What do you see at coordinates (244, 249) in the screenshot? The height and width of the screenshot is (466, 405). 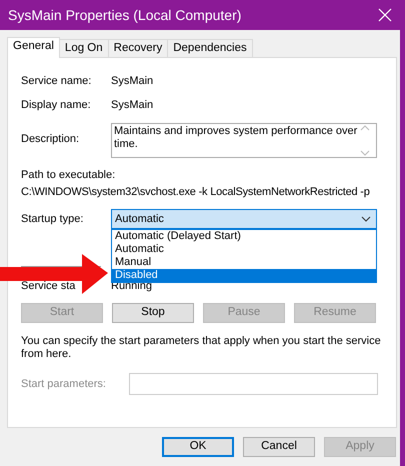 I see `dropdown-option: Automatic` at bounding box center [244, 249].